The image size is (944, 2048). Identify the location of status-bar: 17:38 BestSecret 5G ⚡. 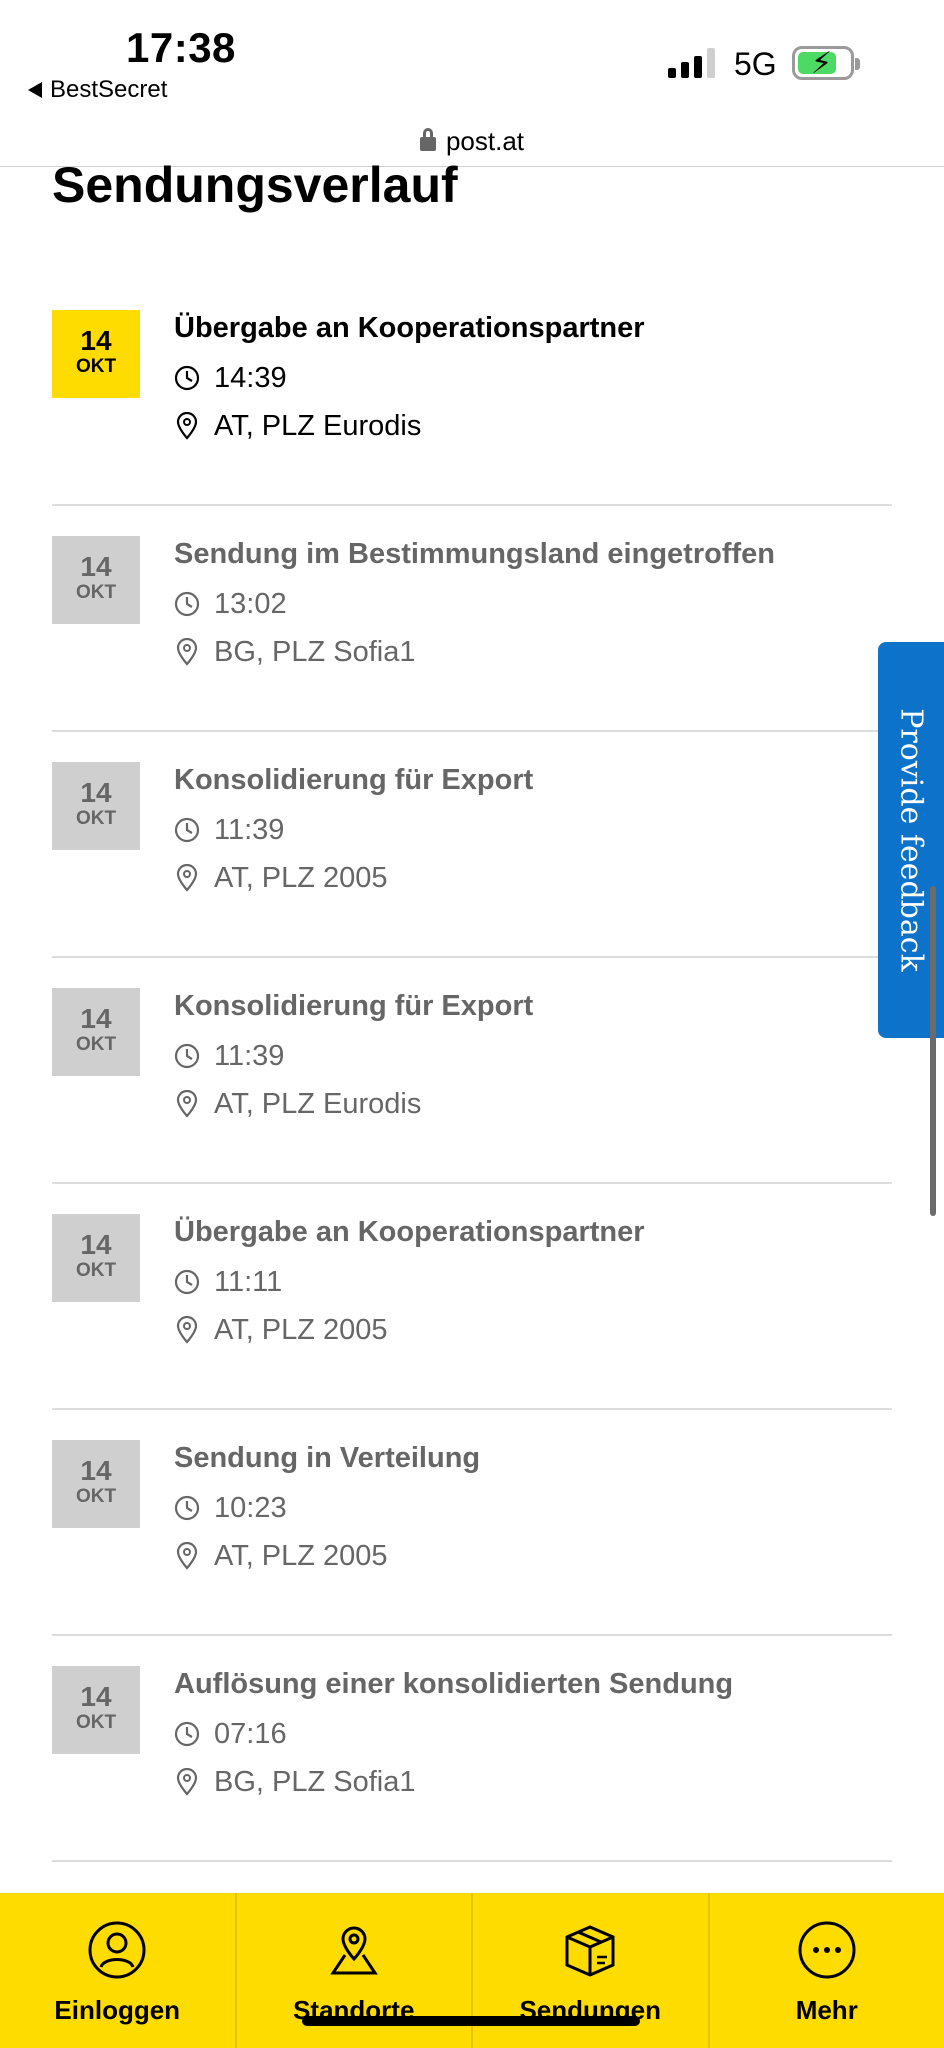
(472, 60).